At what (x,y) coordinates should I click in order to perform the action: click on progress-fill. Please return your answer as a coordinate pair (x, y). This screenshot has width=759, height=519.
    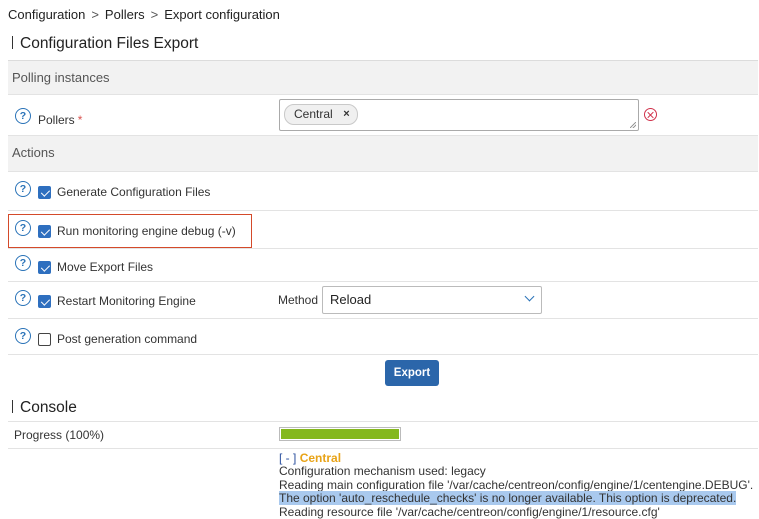
    Looking at the image, I should click on (340, 434).